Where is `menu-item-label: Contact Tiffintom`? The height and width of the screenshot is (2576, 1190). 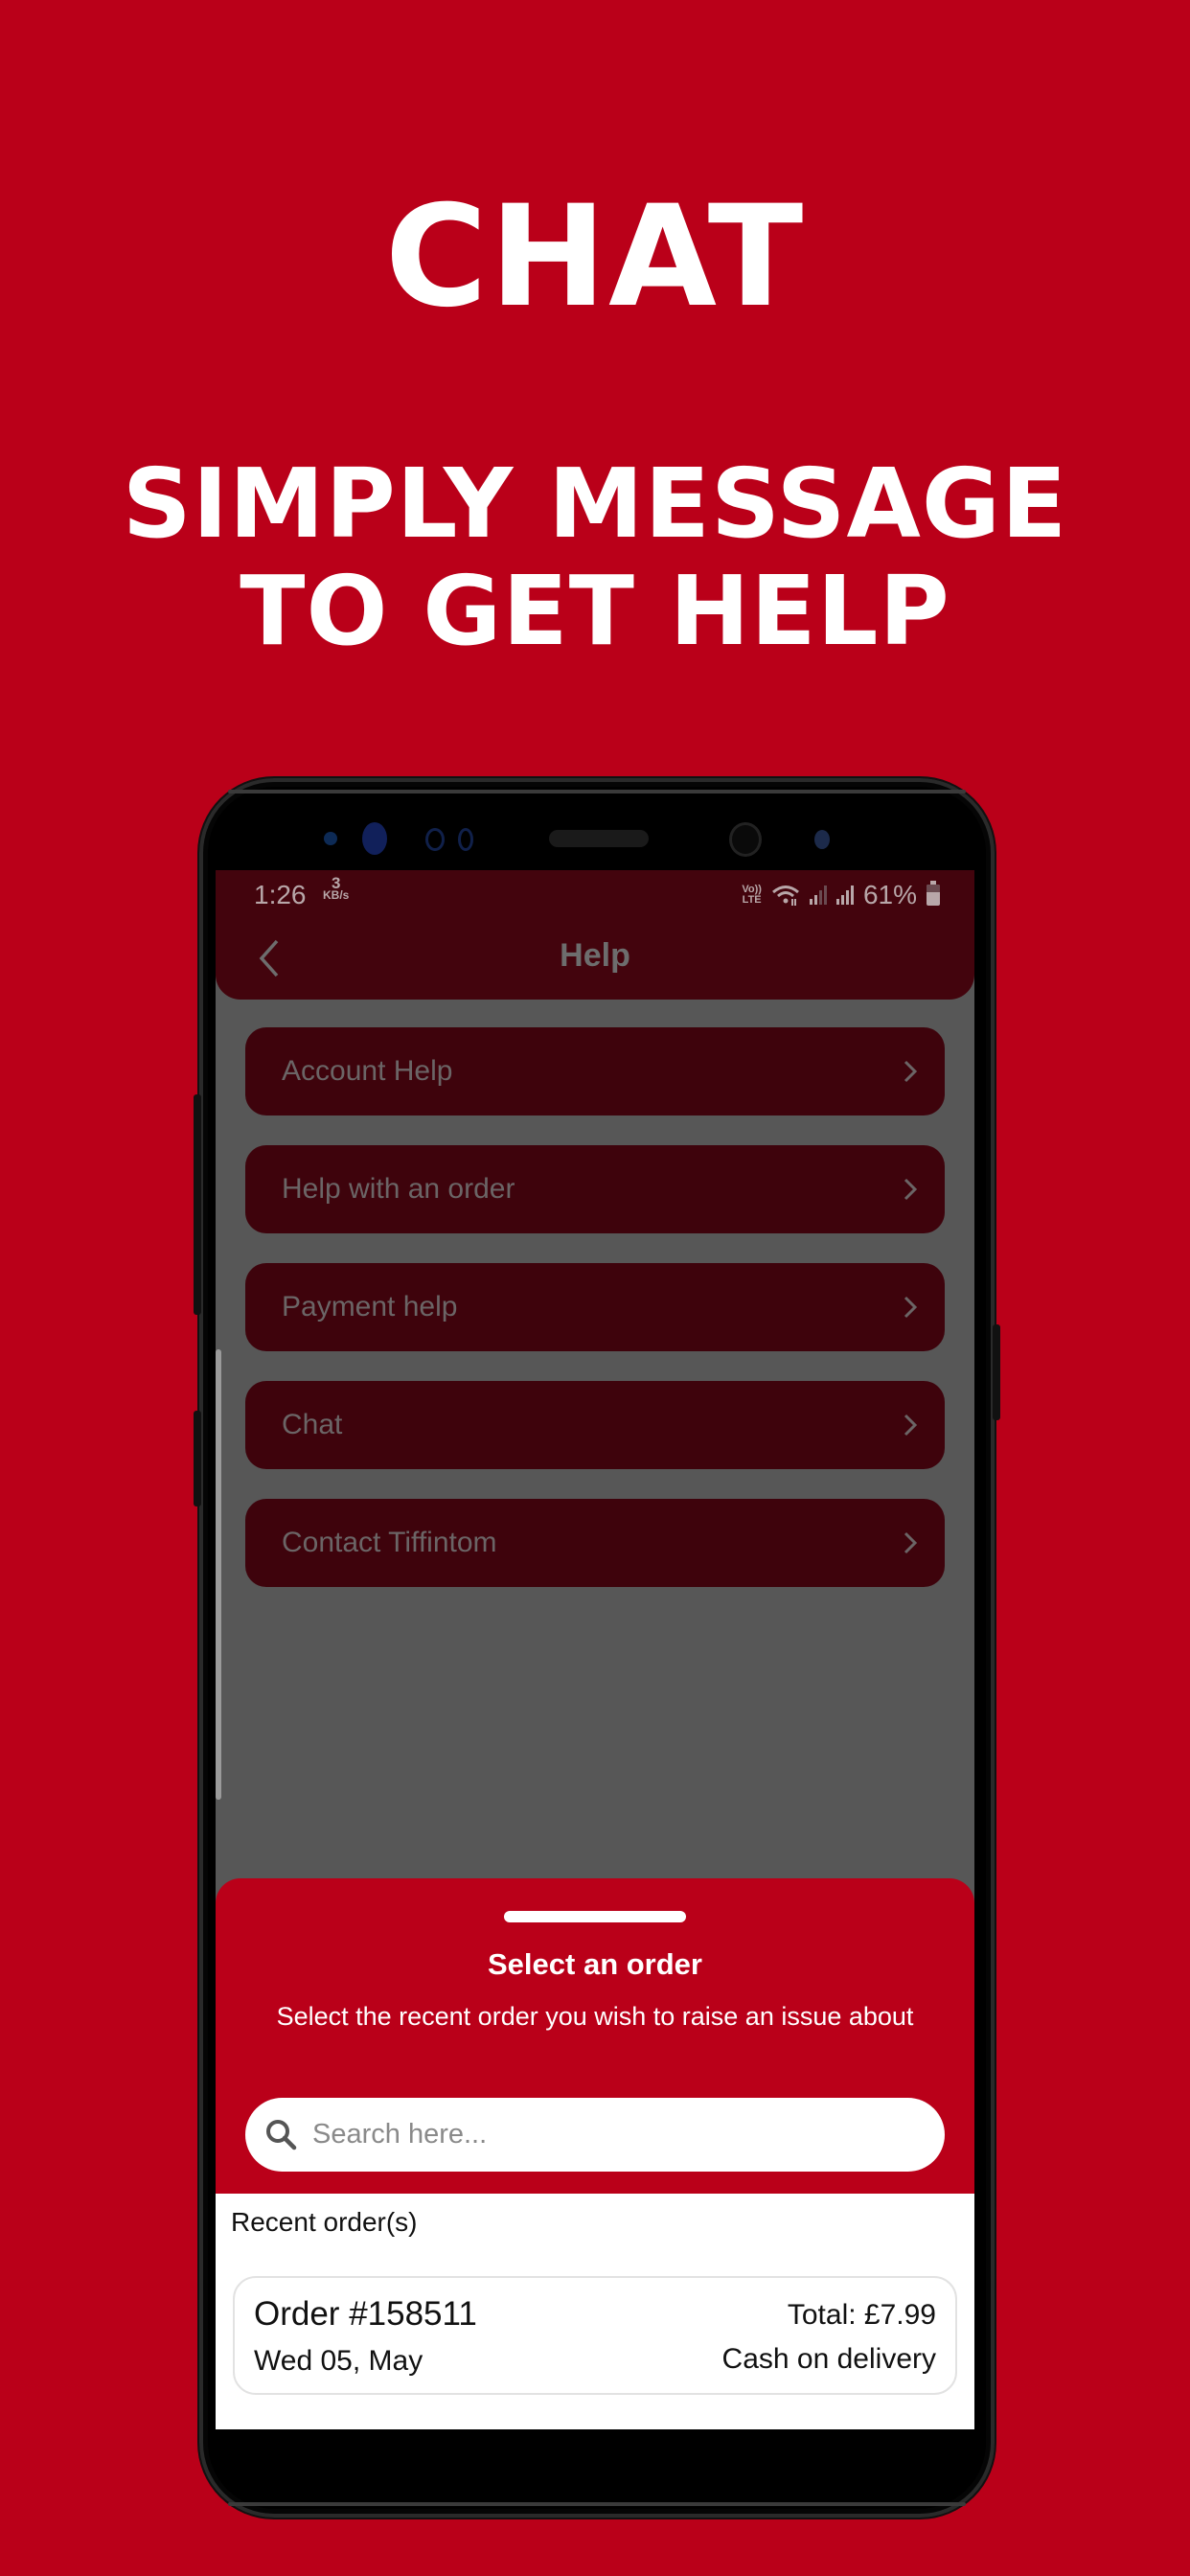 menu-item-label: Contact Tiffintom is located at coordinates (389, 1542).